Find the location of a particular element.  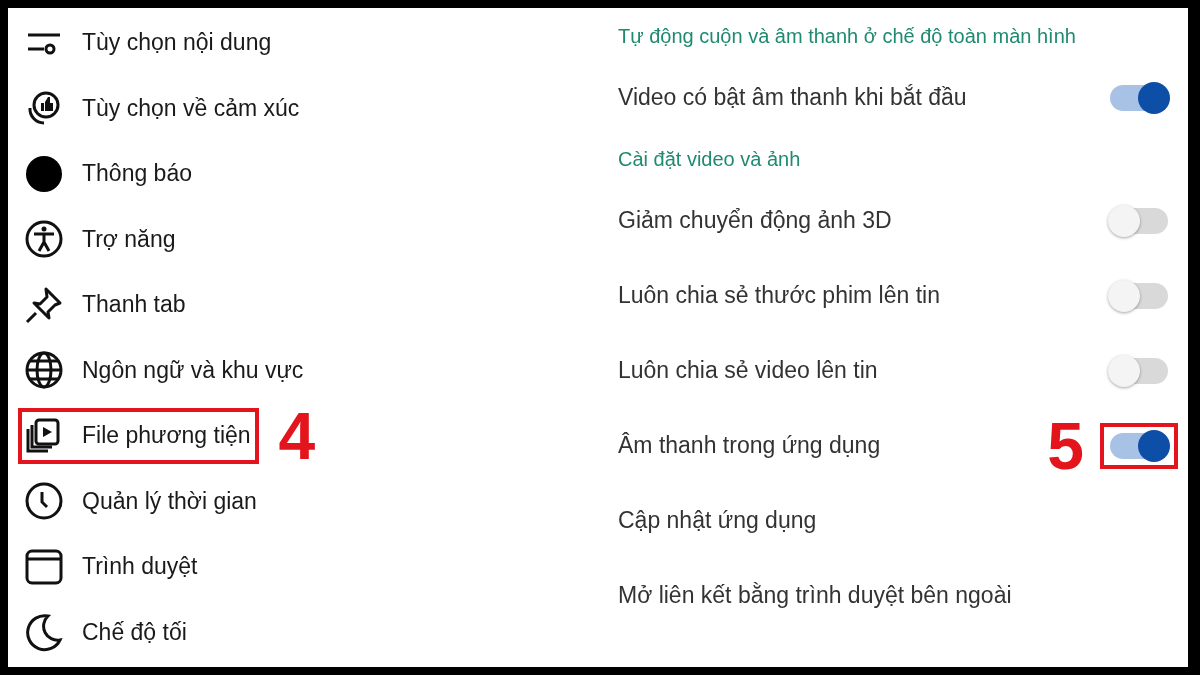

menu-item: Quản lý thời gian is located at coordinates (141, 501).